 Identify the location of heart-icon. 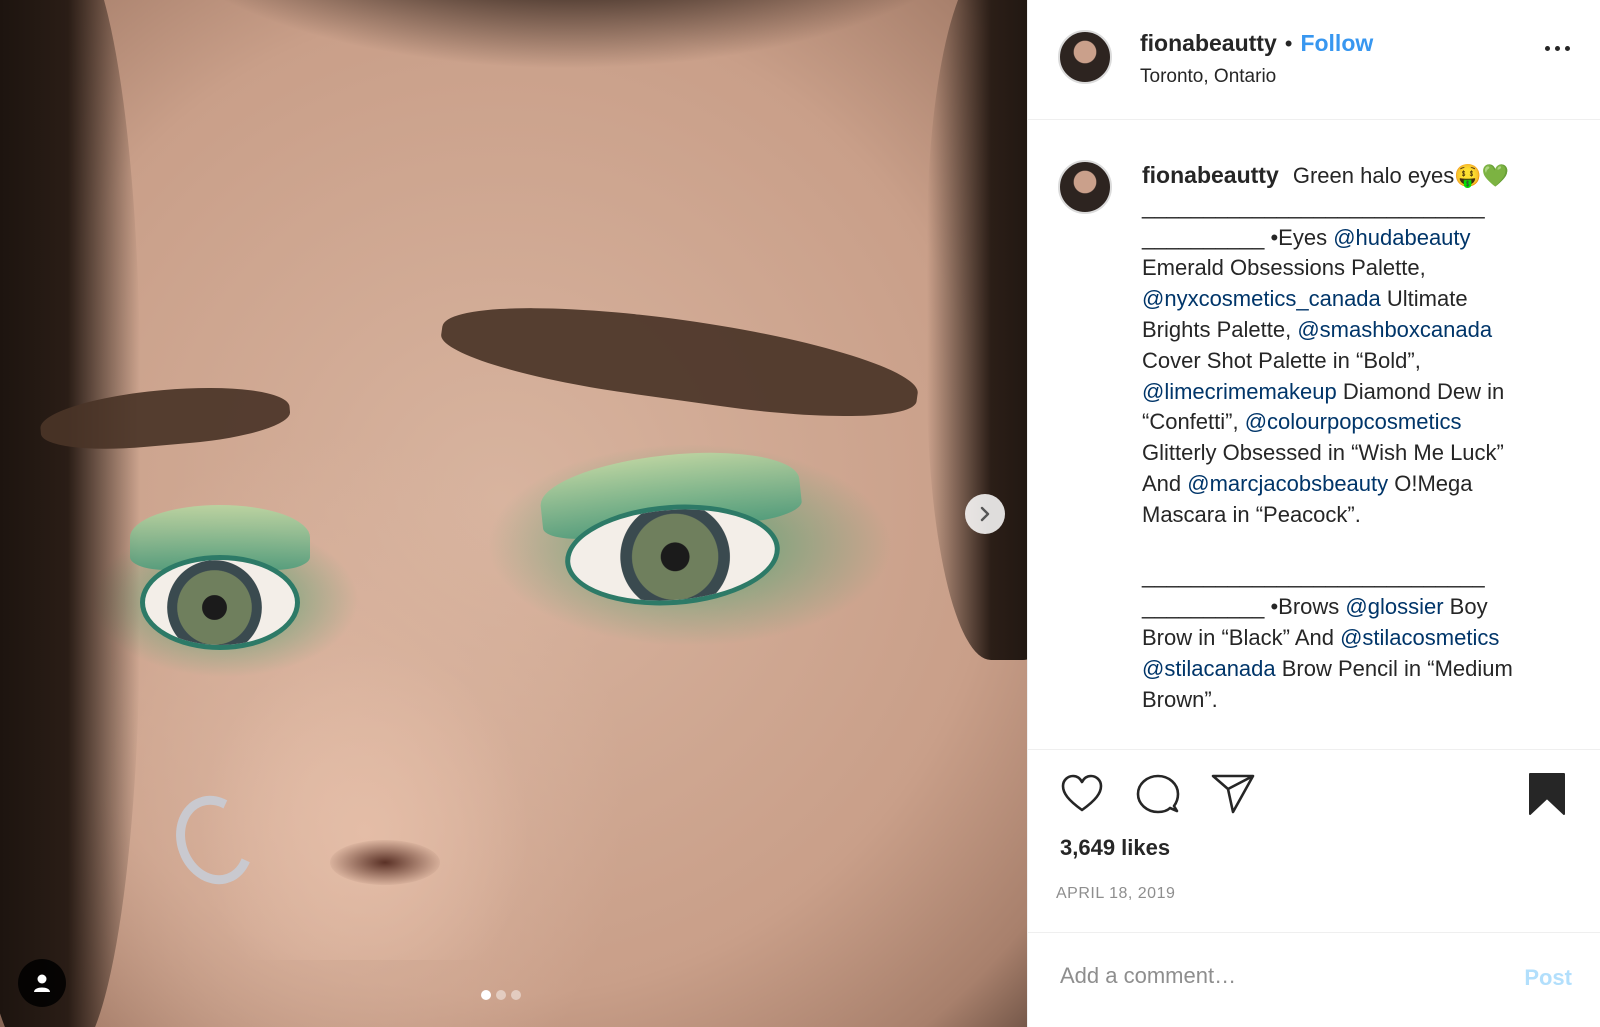
(1082, 793).